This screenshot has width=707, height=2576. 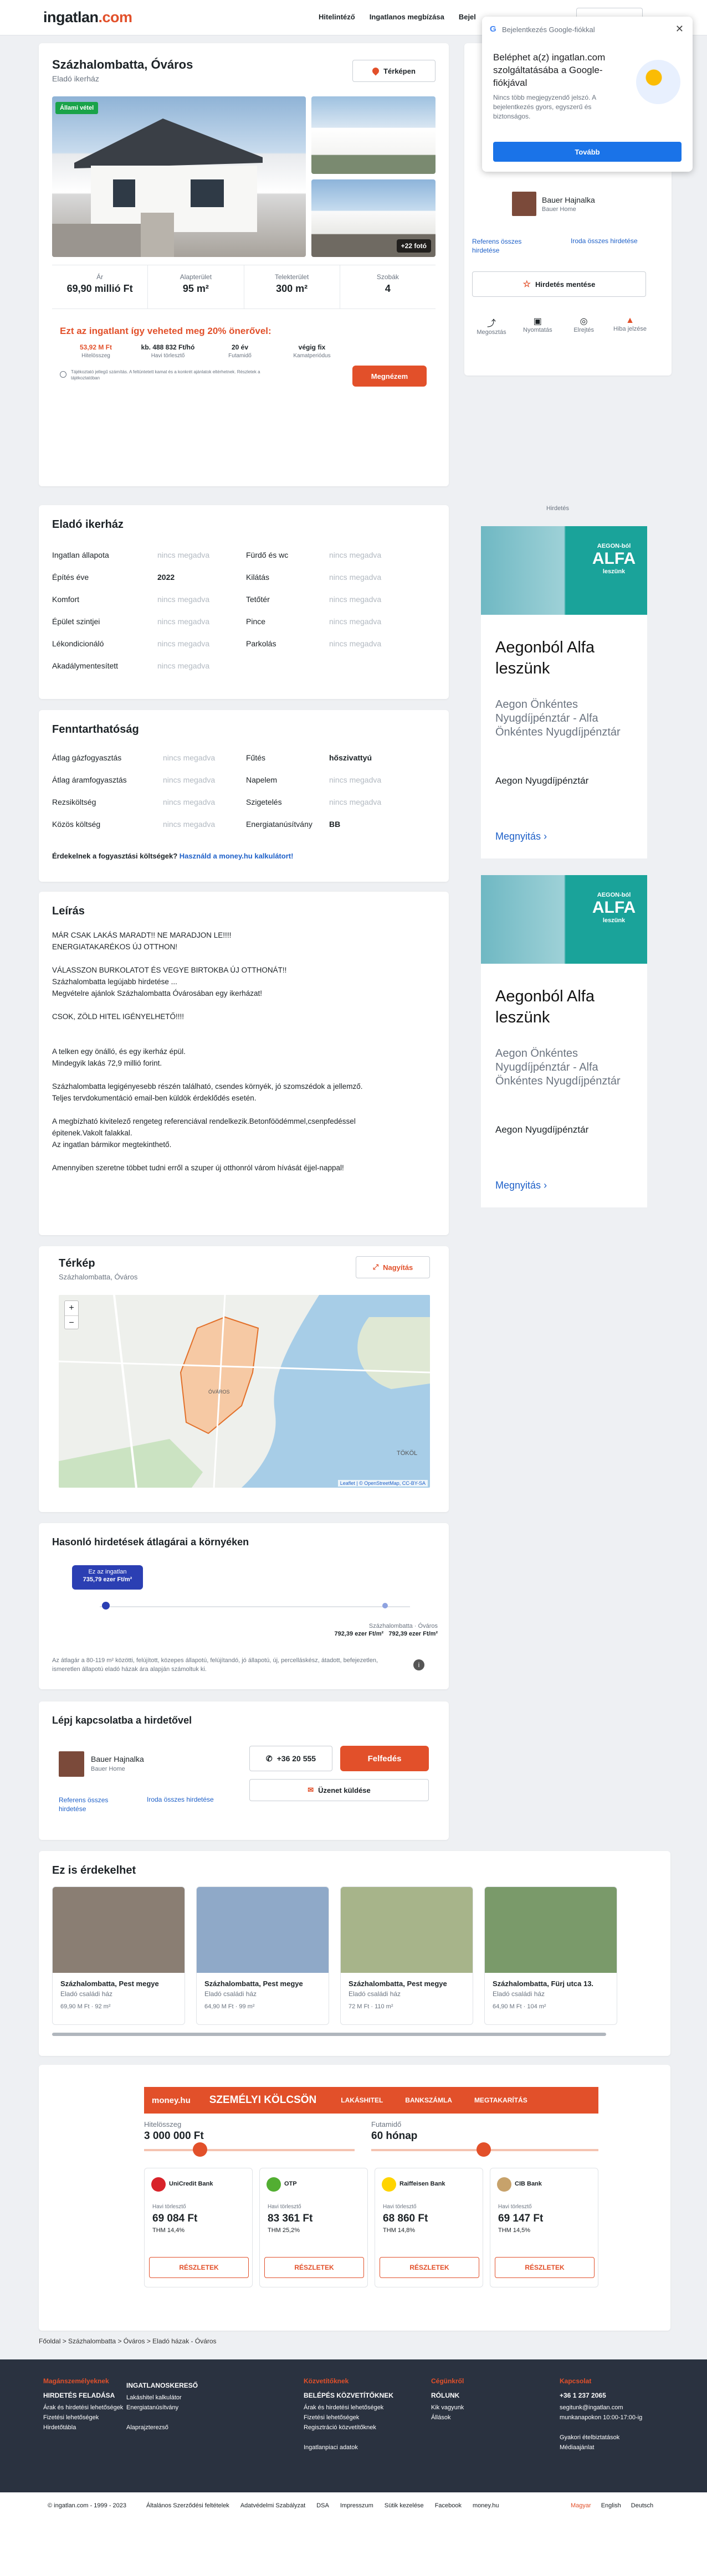 What do you see at coordinates (337, 17) in the screenshot?
I see `nav-item-credit: Hitelintéző` at bounding box center [337, 17].